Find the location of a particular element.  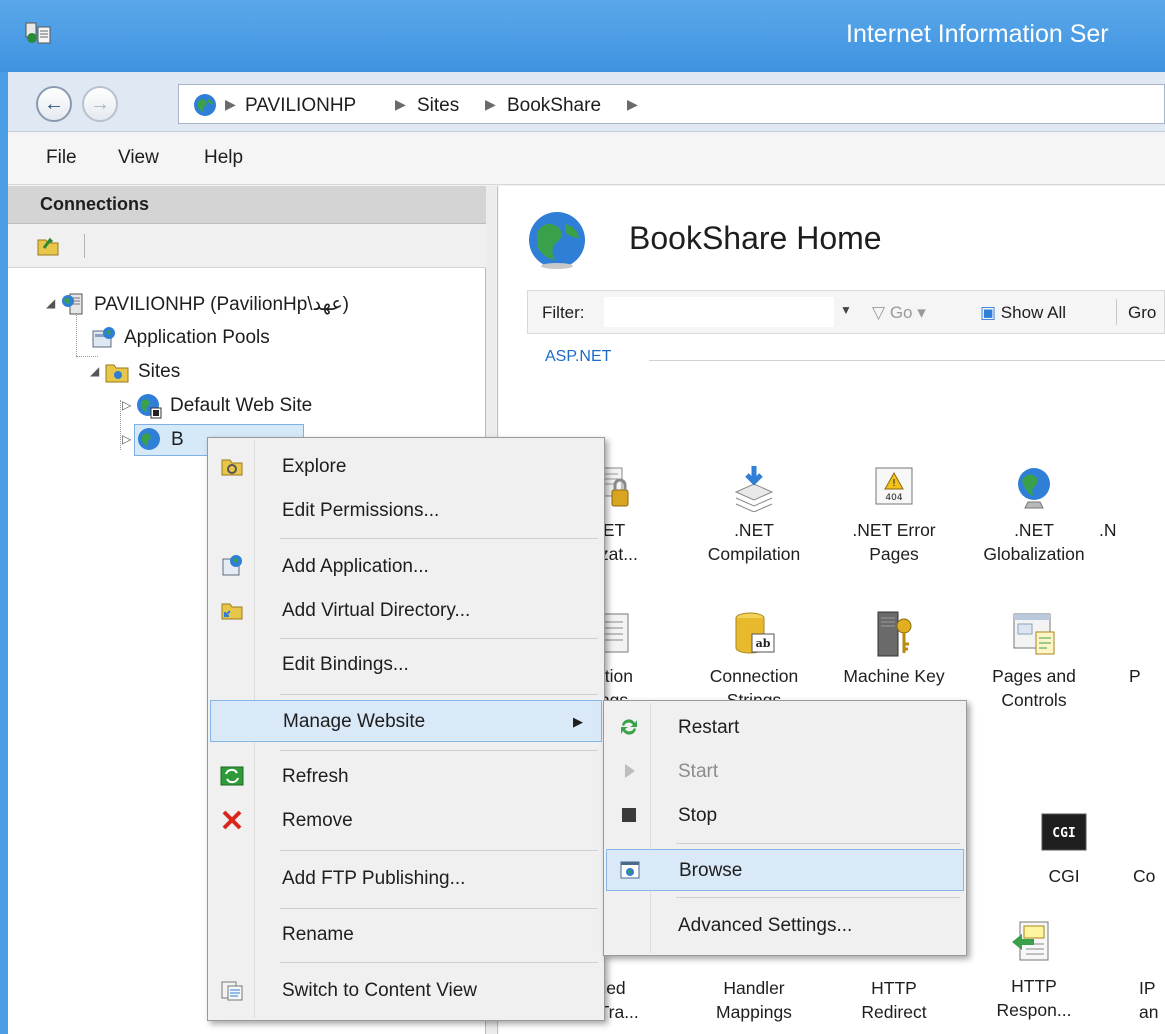

feature-icon-placeholder is located at coordinates (1148, 837).